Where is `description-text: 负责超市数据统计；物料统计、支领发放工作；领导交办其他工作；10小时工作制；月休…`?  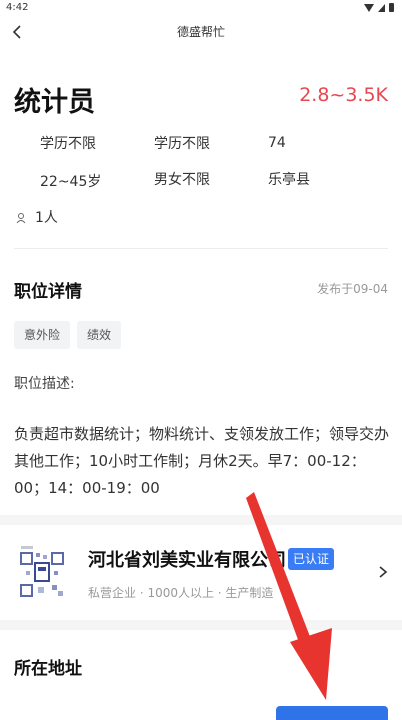 description-text: 负责超市数据统计；物料统计、支领发放工作；领导交办其他工作；10小时工作制；月休… is located at coordinates (202, 461).